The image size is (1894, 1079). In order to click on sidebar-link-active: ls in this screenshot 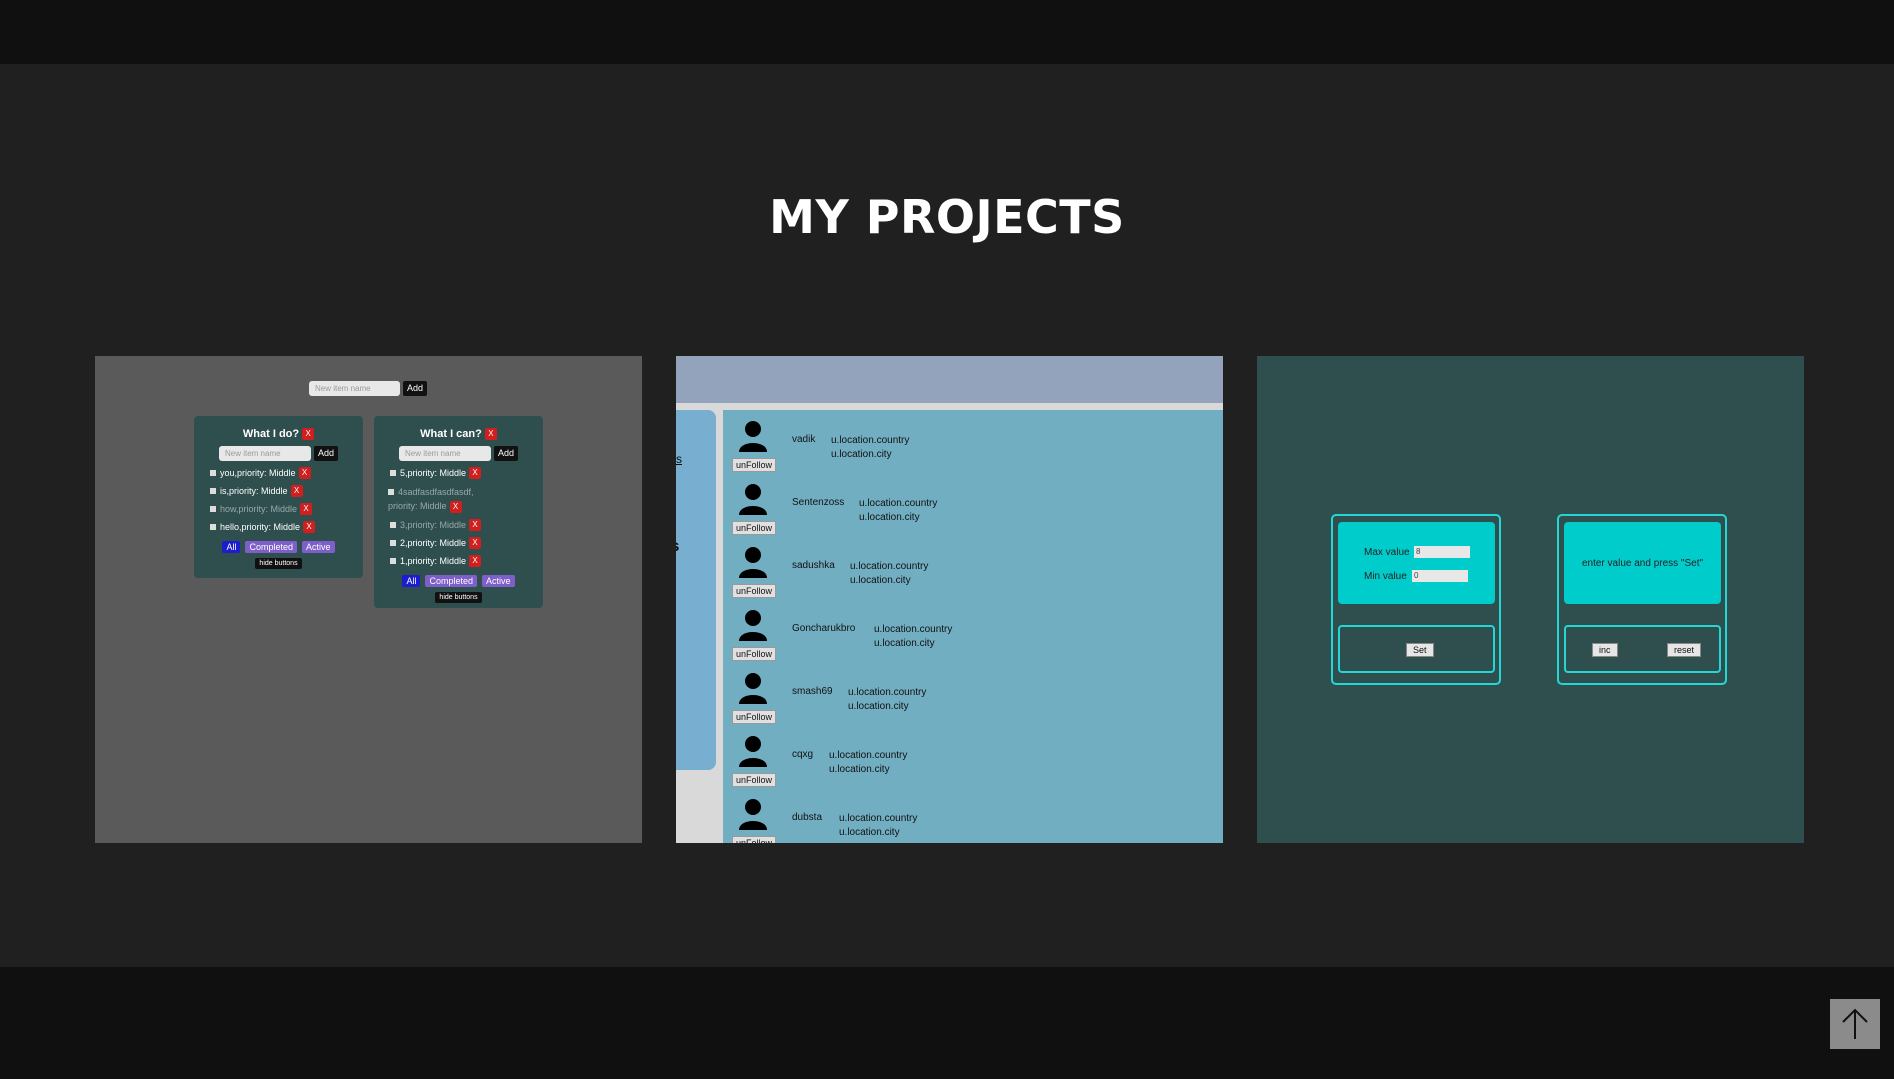, I will do `click(677, 547)`.